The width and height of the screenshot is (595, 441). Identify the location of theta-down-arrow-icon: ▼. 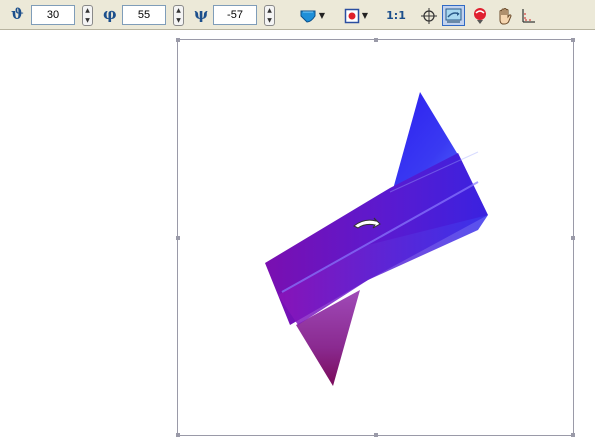
(87, 20).